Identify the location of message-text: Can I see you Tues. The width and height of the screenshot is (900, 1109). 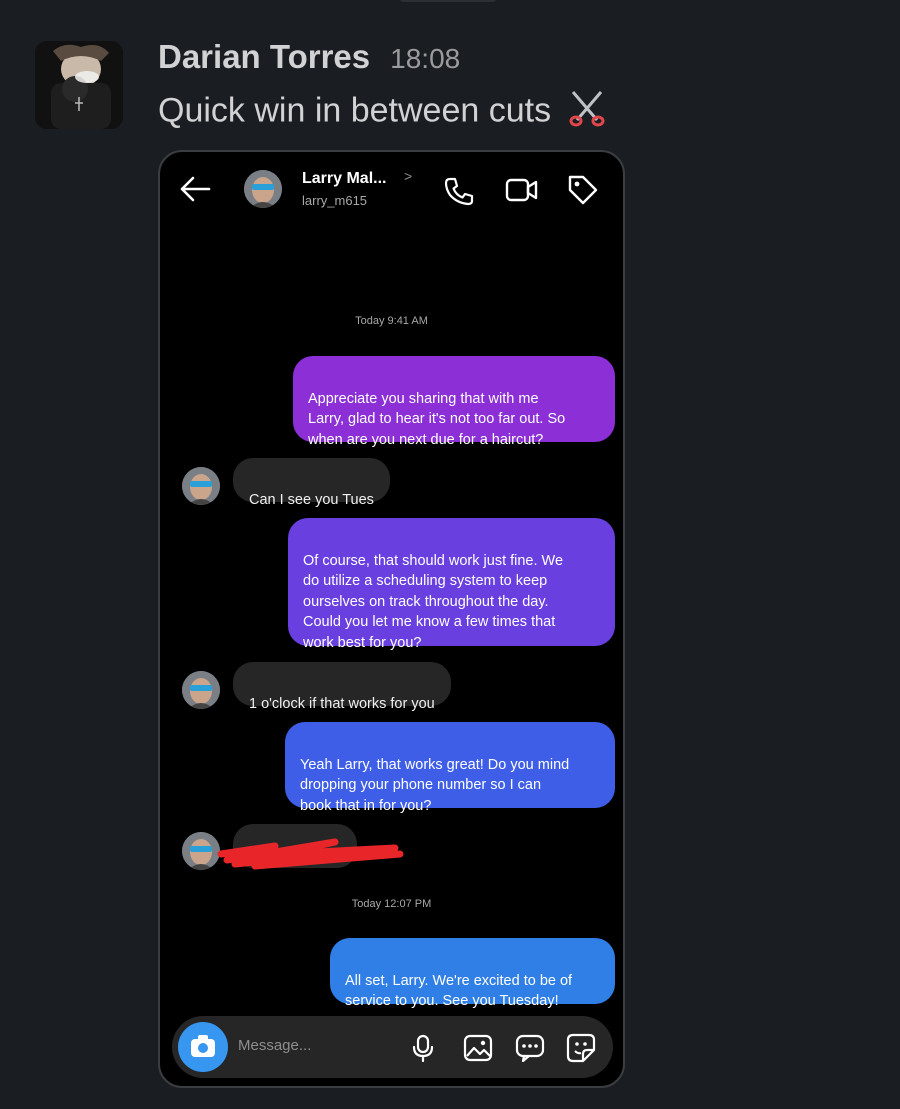
(311, 499).